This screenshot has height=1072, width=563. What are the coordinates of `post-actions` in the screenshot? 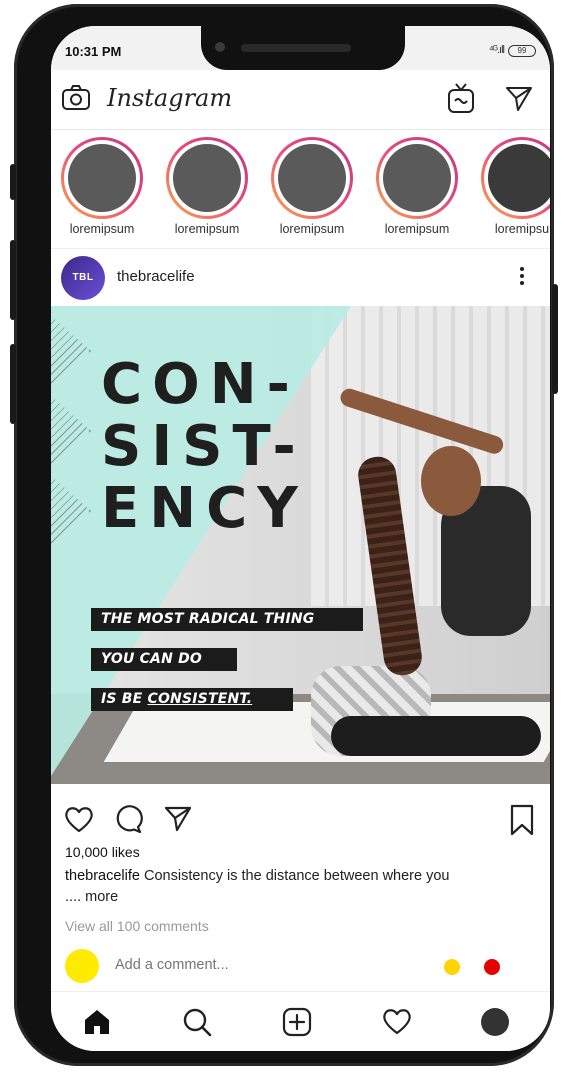 It's located at (300, 818).